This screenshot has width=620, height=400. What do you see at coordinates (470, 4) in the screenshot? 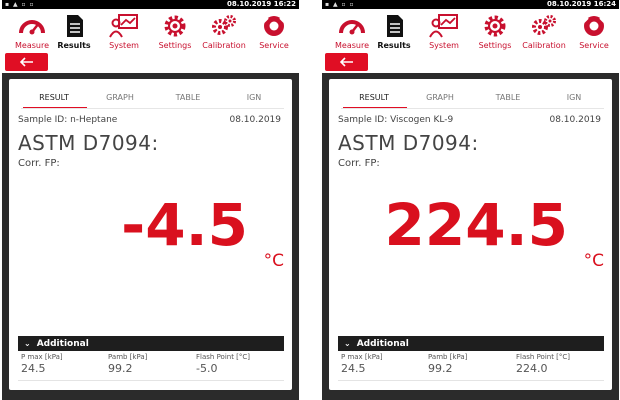
I see `status-bar: ▪ ▲ ▫ ▫ 08.10.2019 16:24` at bounding box center [470, 4].